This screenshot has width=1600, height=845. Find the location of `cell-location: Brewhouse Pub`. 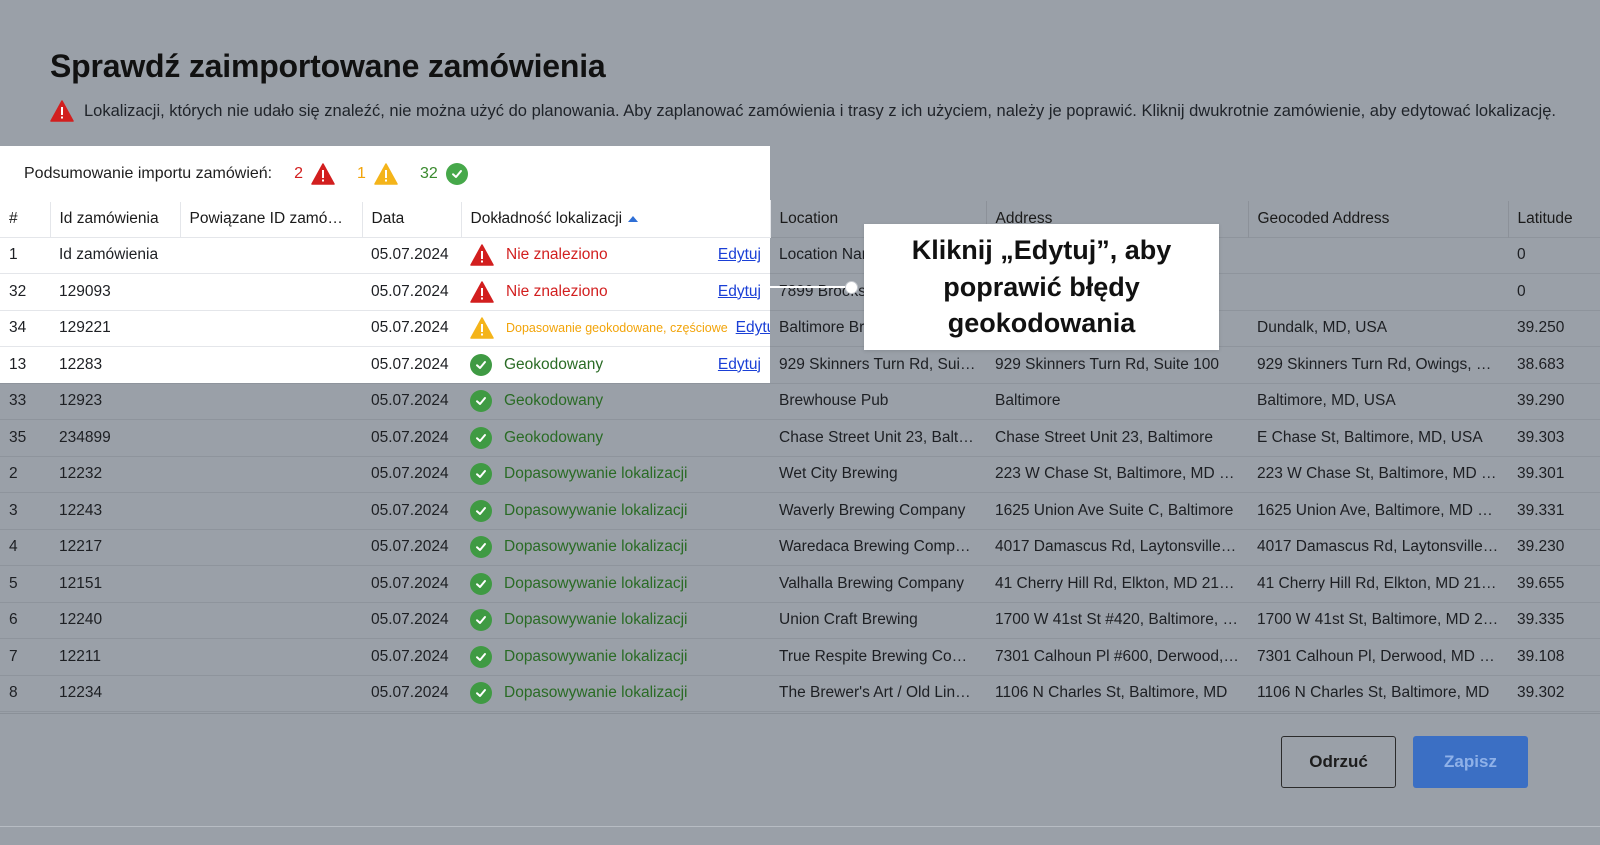

cell-location: Brewhouse Pub is located at coordinates (878, 401).